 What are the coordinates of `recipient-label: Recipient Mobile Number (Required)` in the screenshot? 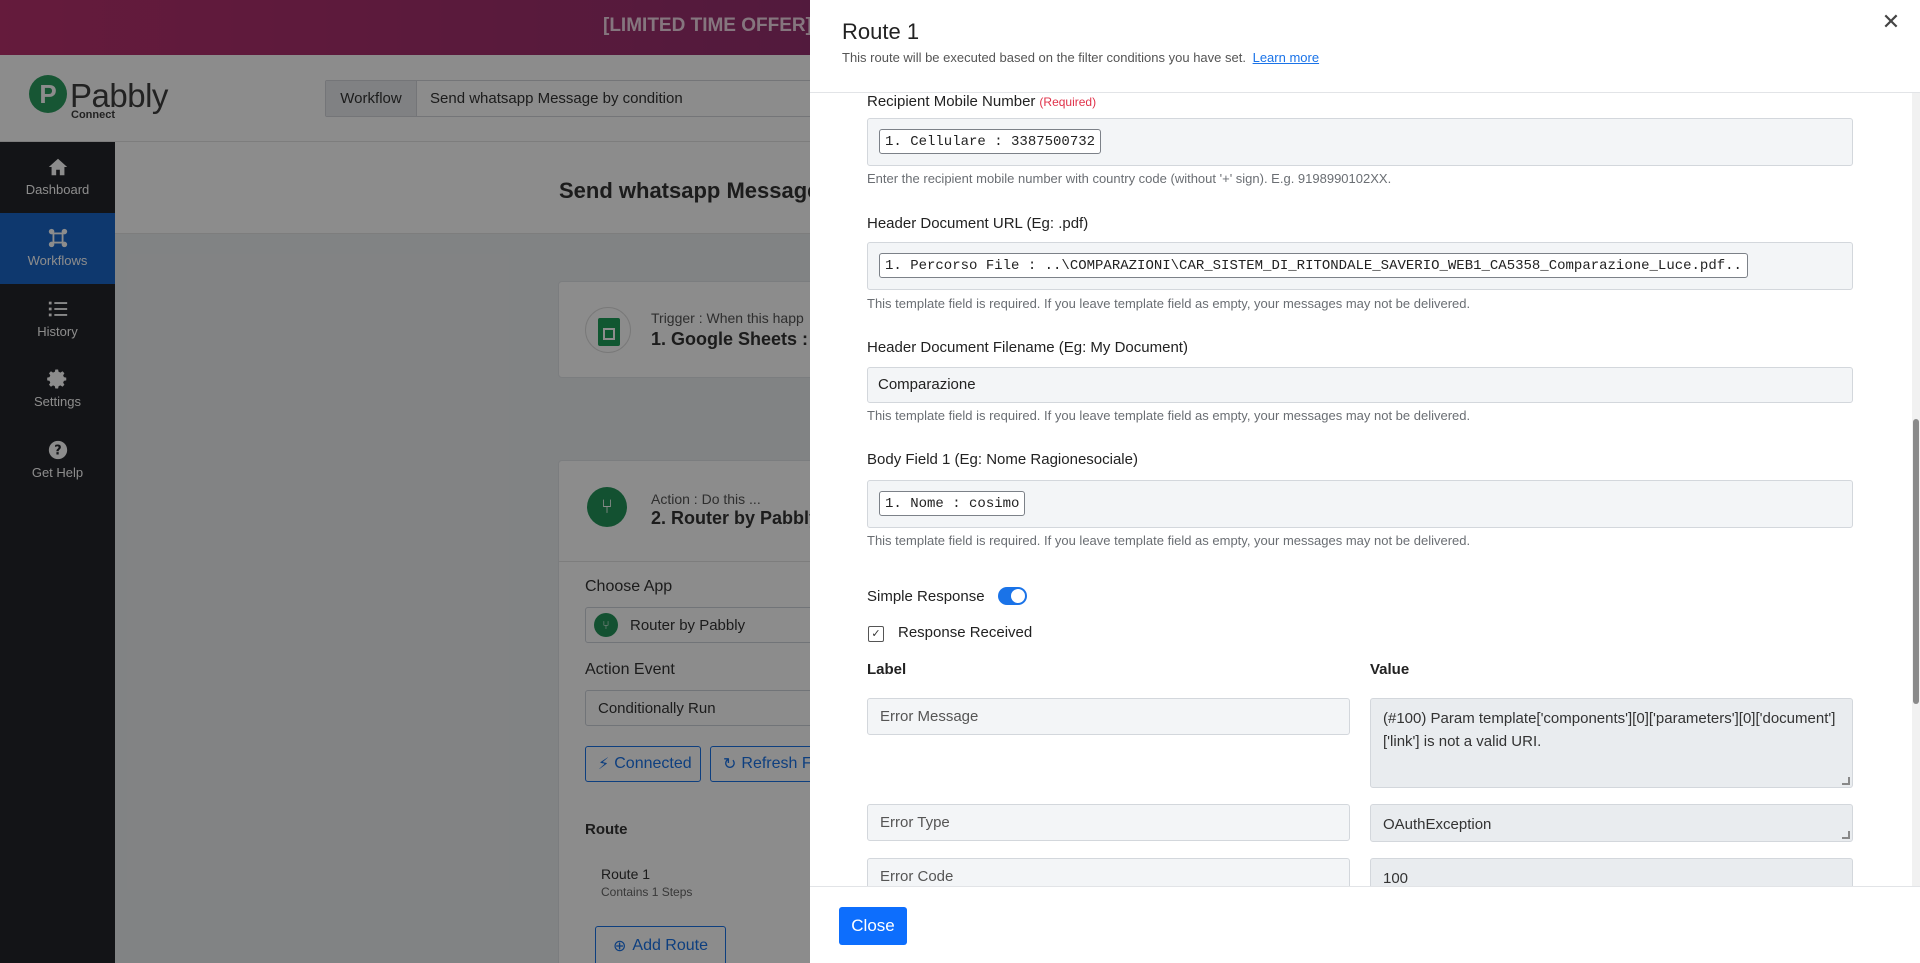 It's located at (981, 101).